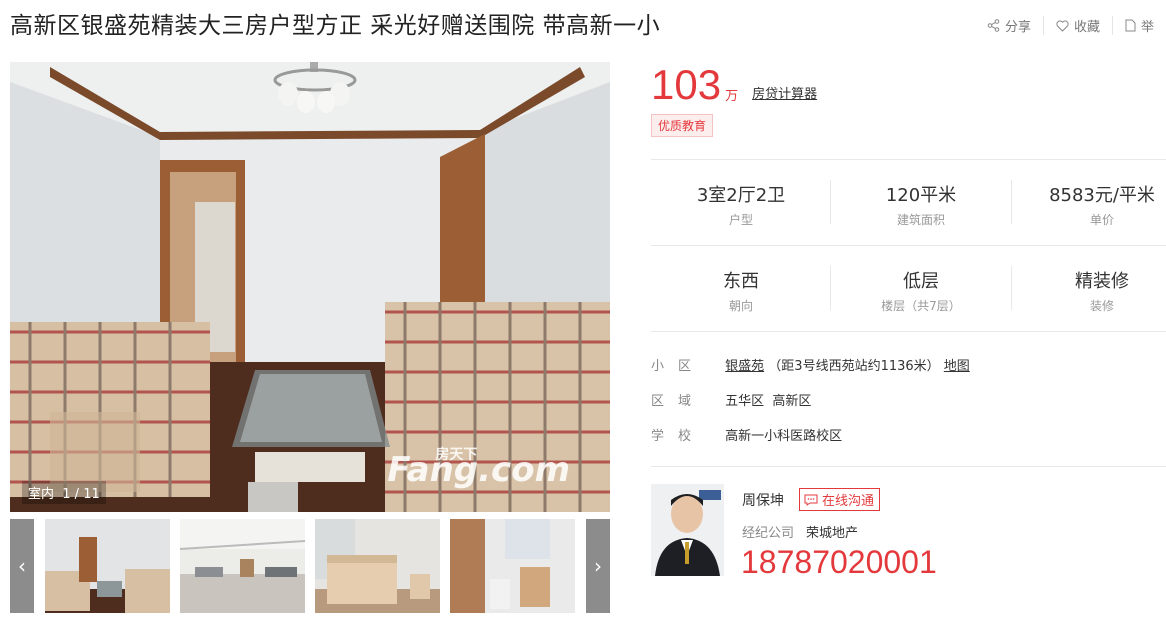 This screenshot has width=1166, height=629. I want to click on thumb-prev-button: ‹, so click(22, 566).